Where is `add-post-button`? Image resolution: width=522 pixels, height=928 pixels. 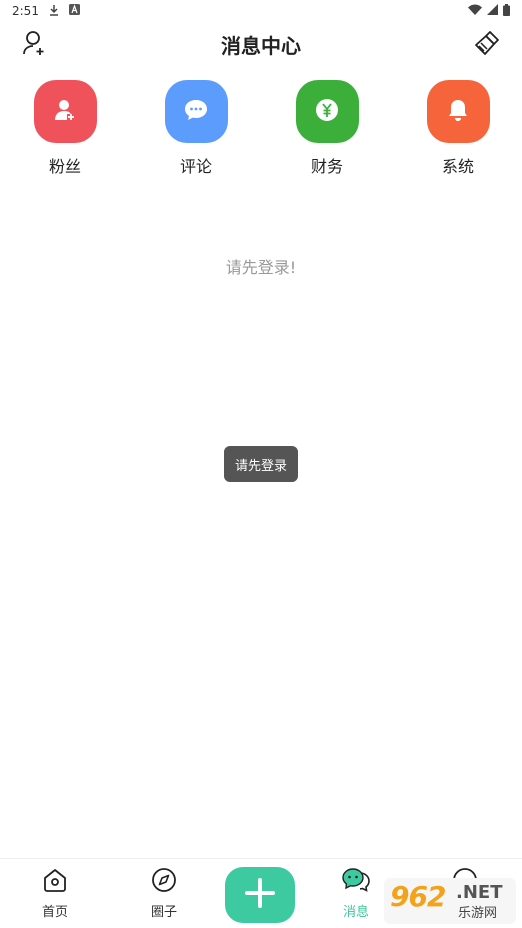
add-post-button is located at coordinates (260, 895).